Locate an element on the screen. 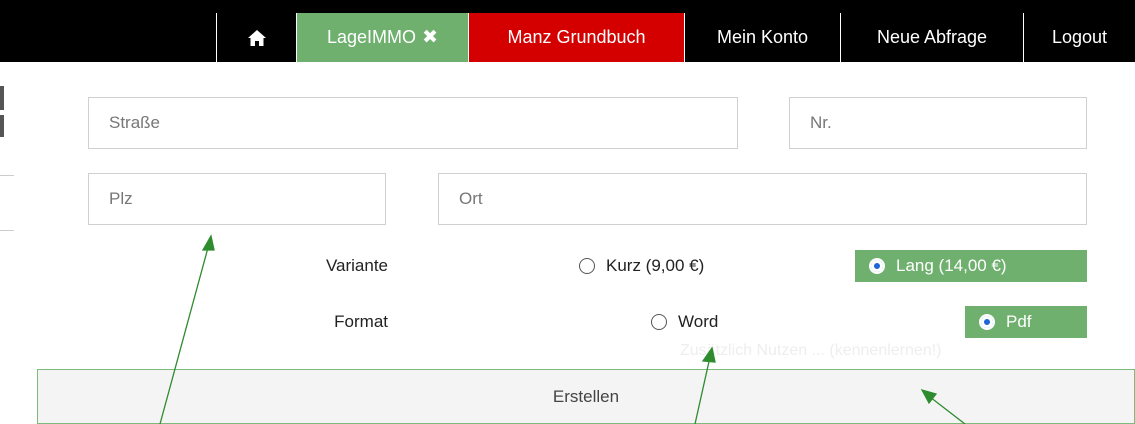  nav-item-neue-abfrage-label: Neue Abfrage is located at coordinates (932, 37).